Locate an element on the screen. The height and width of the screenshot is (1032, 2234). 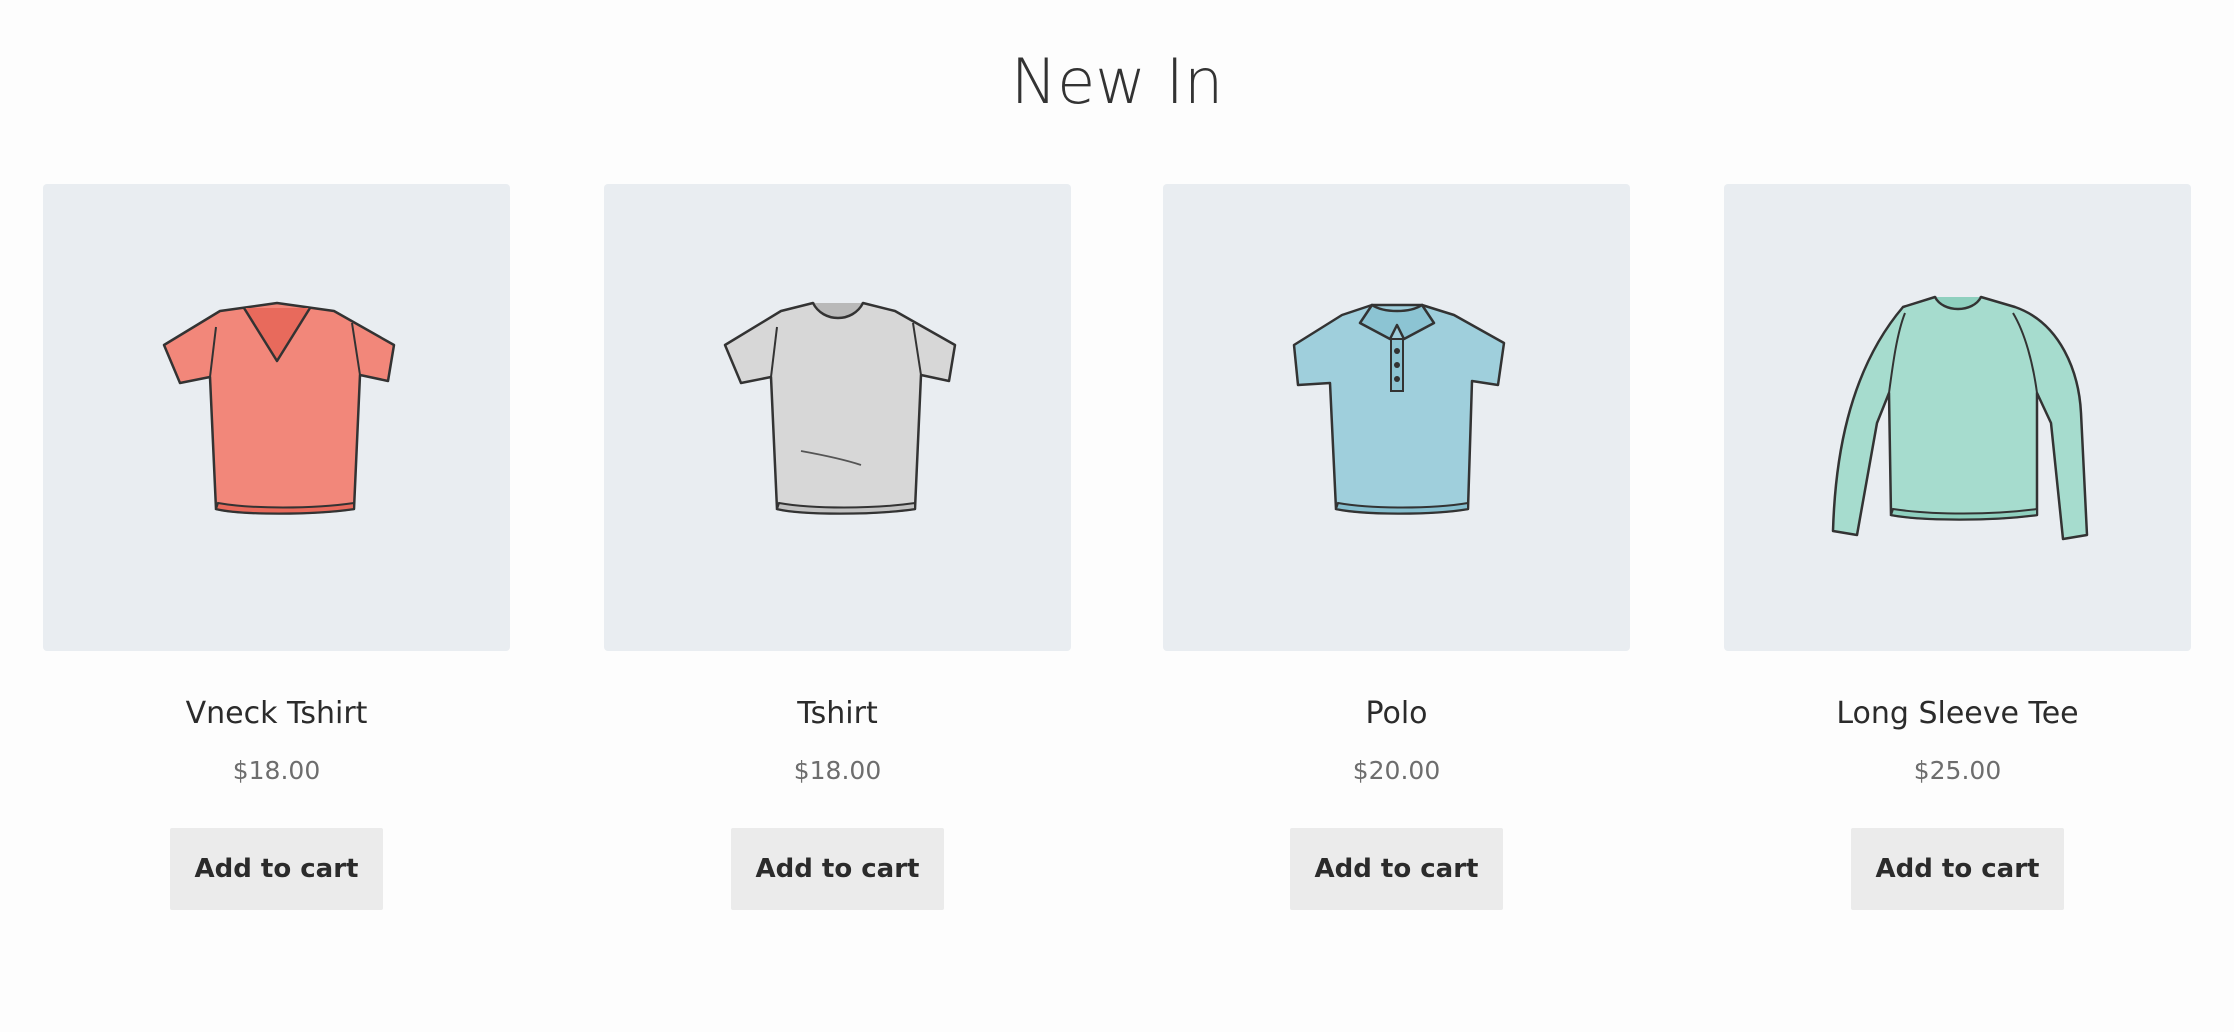
product-card-polo: Polo $20.00 Add to cart is located at coordinates (1396, 547).